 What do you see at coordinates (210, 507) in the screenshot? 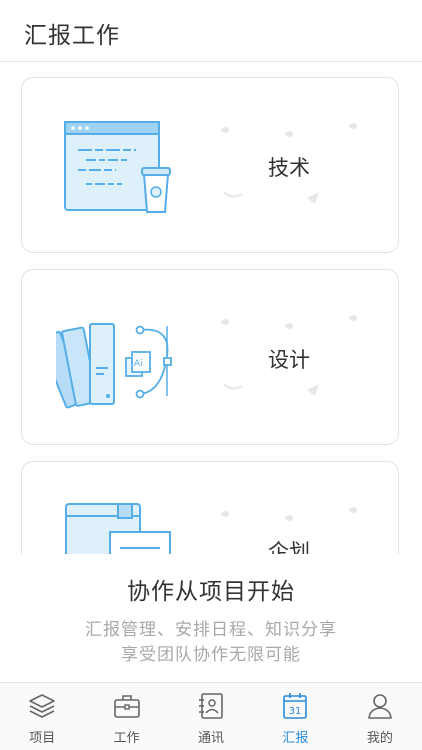
I see `category-card-planning: 企划` at bounding box center [210, 507].